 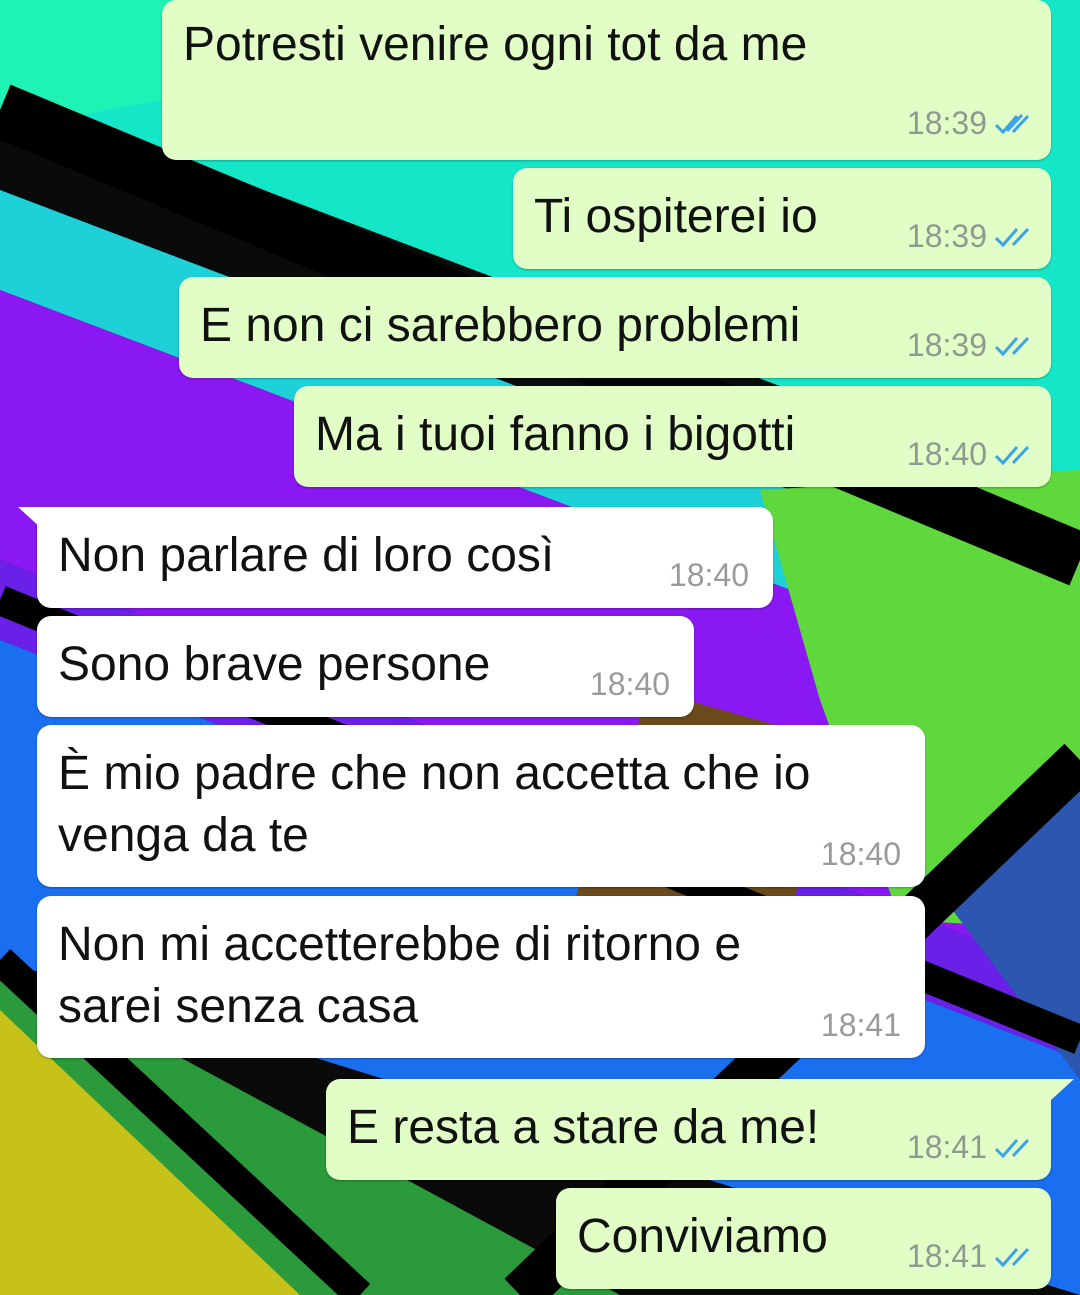 I want to click on message-text-line: È mio padre che non accetta che io, so click(x=434, y=773).